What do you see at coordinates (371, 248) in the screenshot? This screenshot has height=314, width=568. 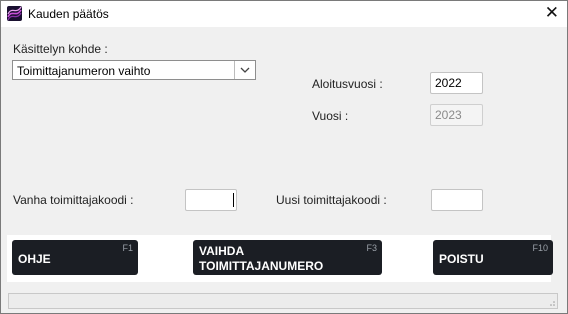 I see `change-button-key: F3` at bounding box center [371, 248].